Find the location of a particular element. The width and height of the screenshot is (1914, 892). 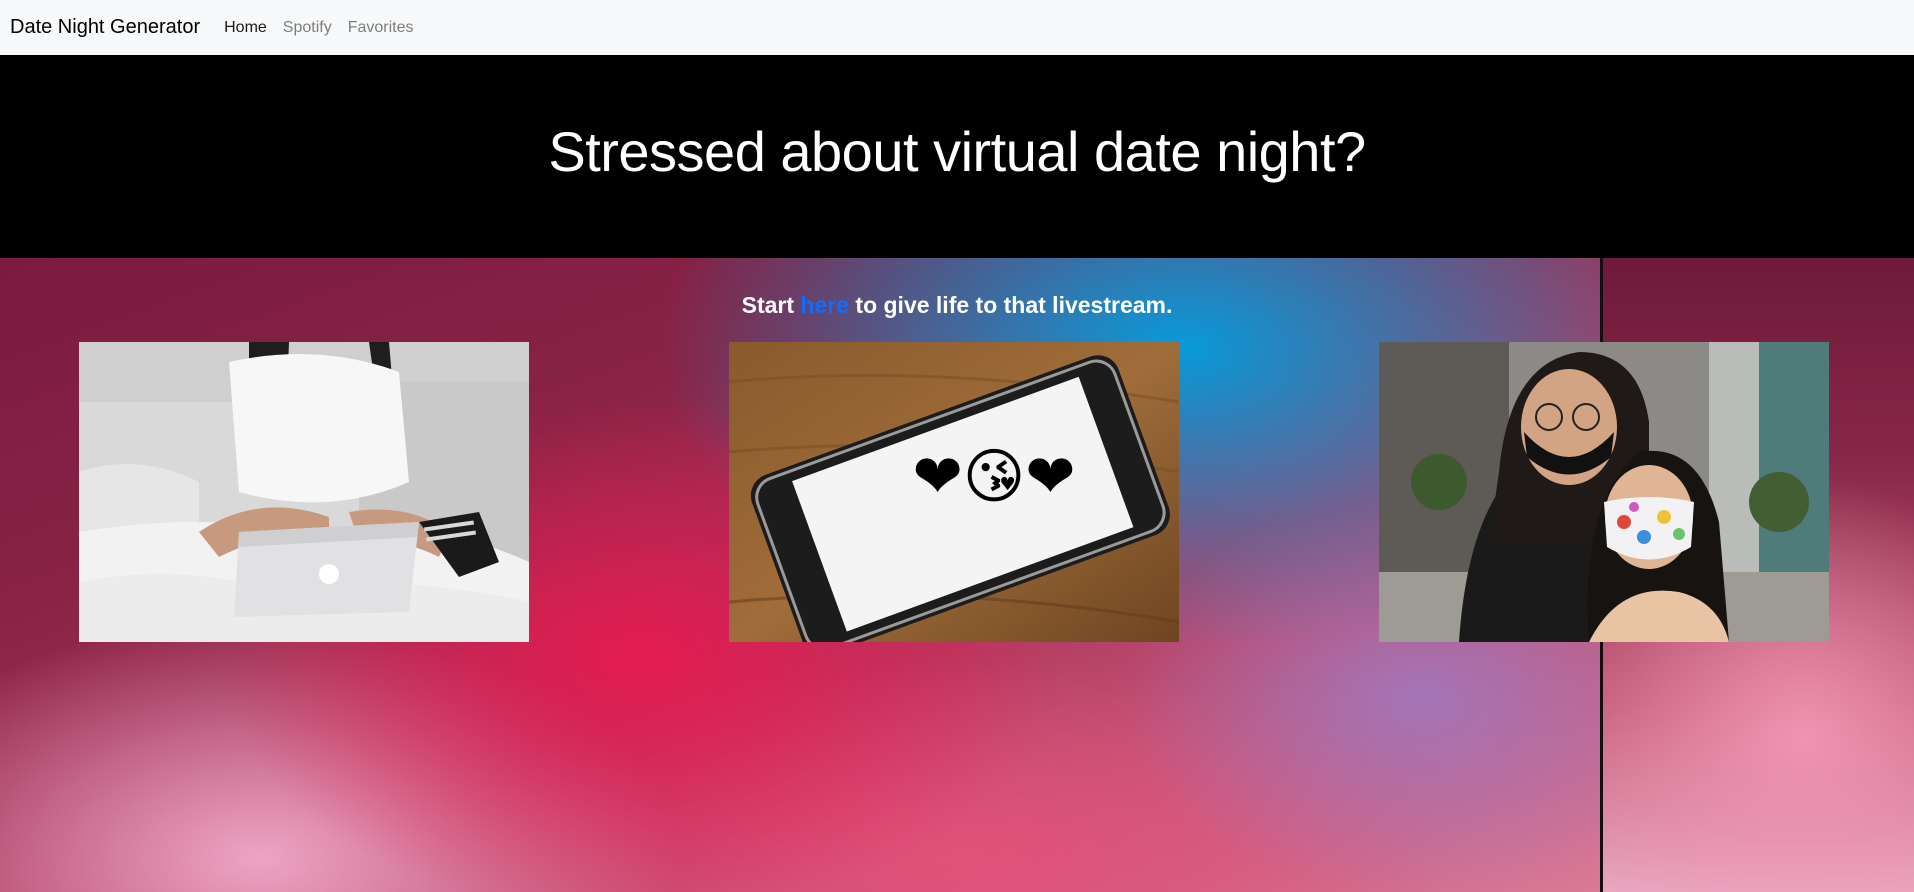

nav-link-favorites: Favorites is located at coordinates (381, 28).